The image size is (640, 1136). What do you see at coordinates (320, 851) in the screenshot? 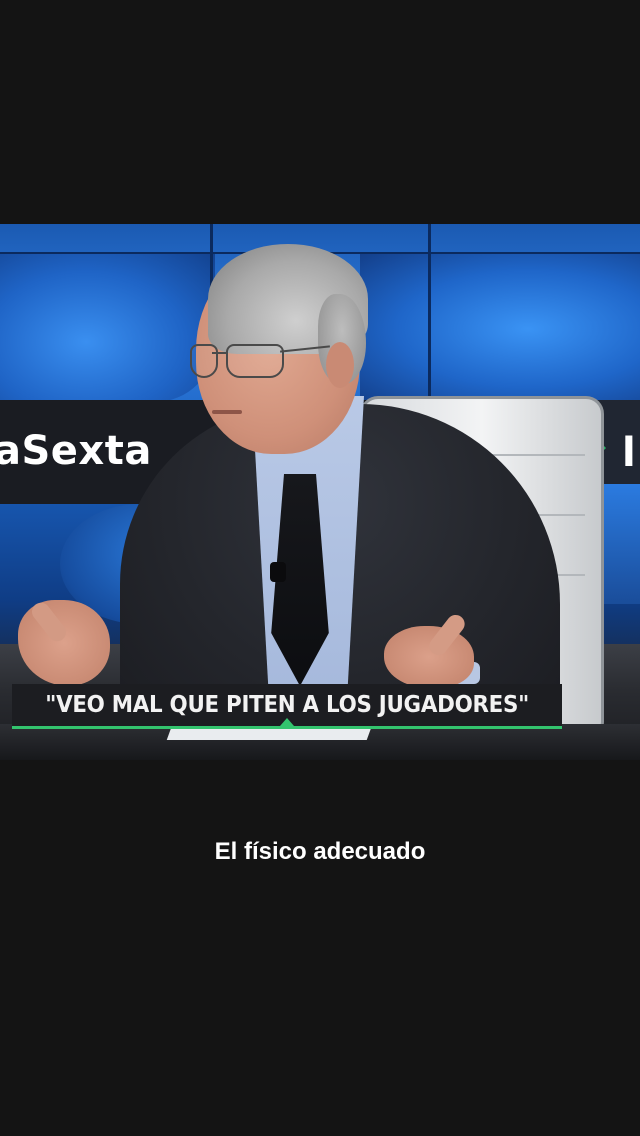
I see `subtitle-text: El físico adecuado` at bounding box center [320, 851].